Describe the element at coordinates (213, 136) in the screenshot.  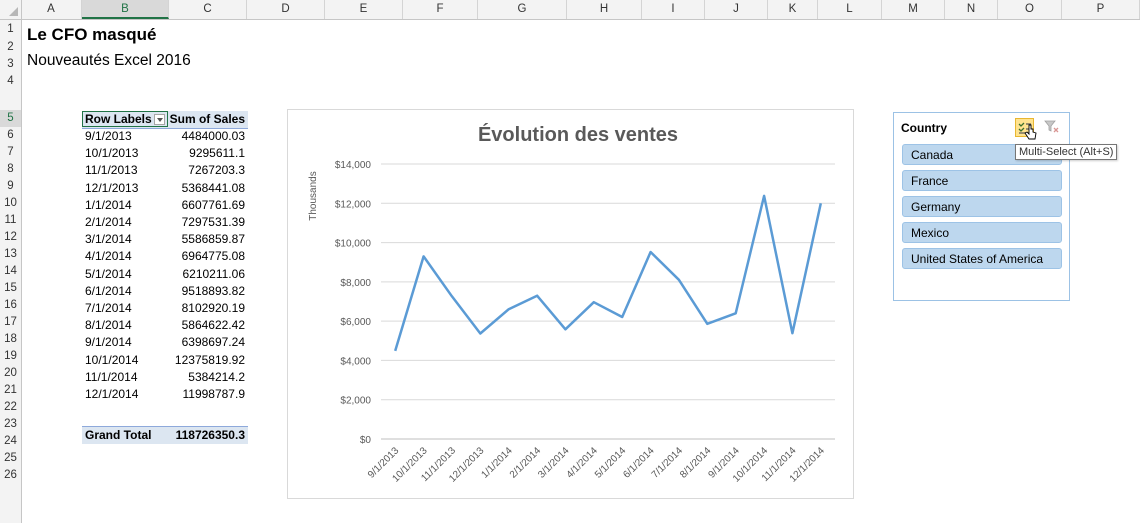
I see `pivot-row-value: 4484000.03` at that location.